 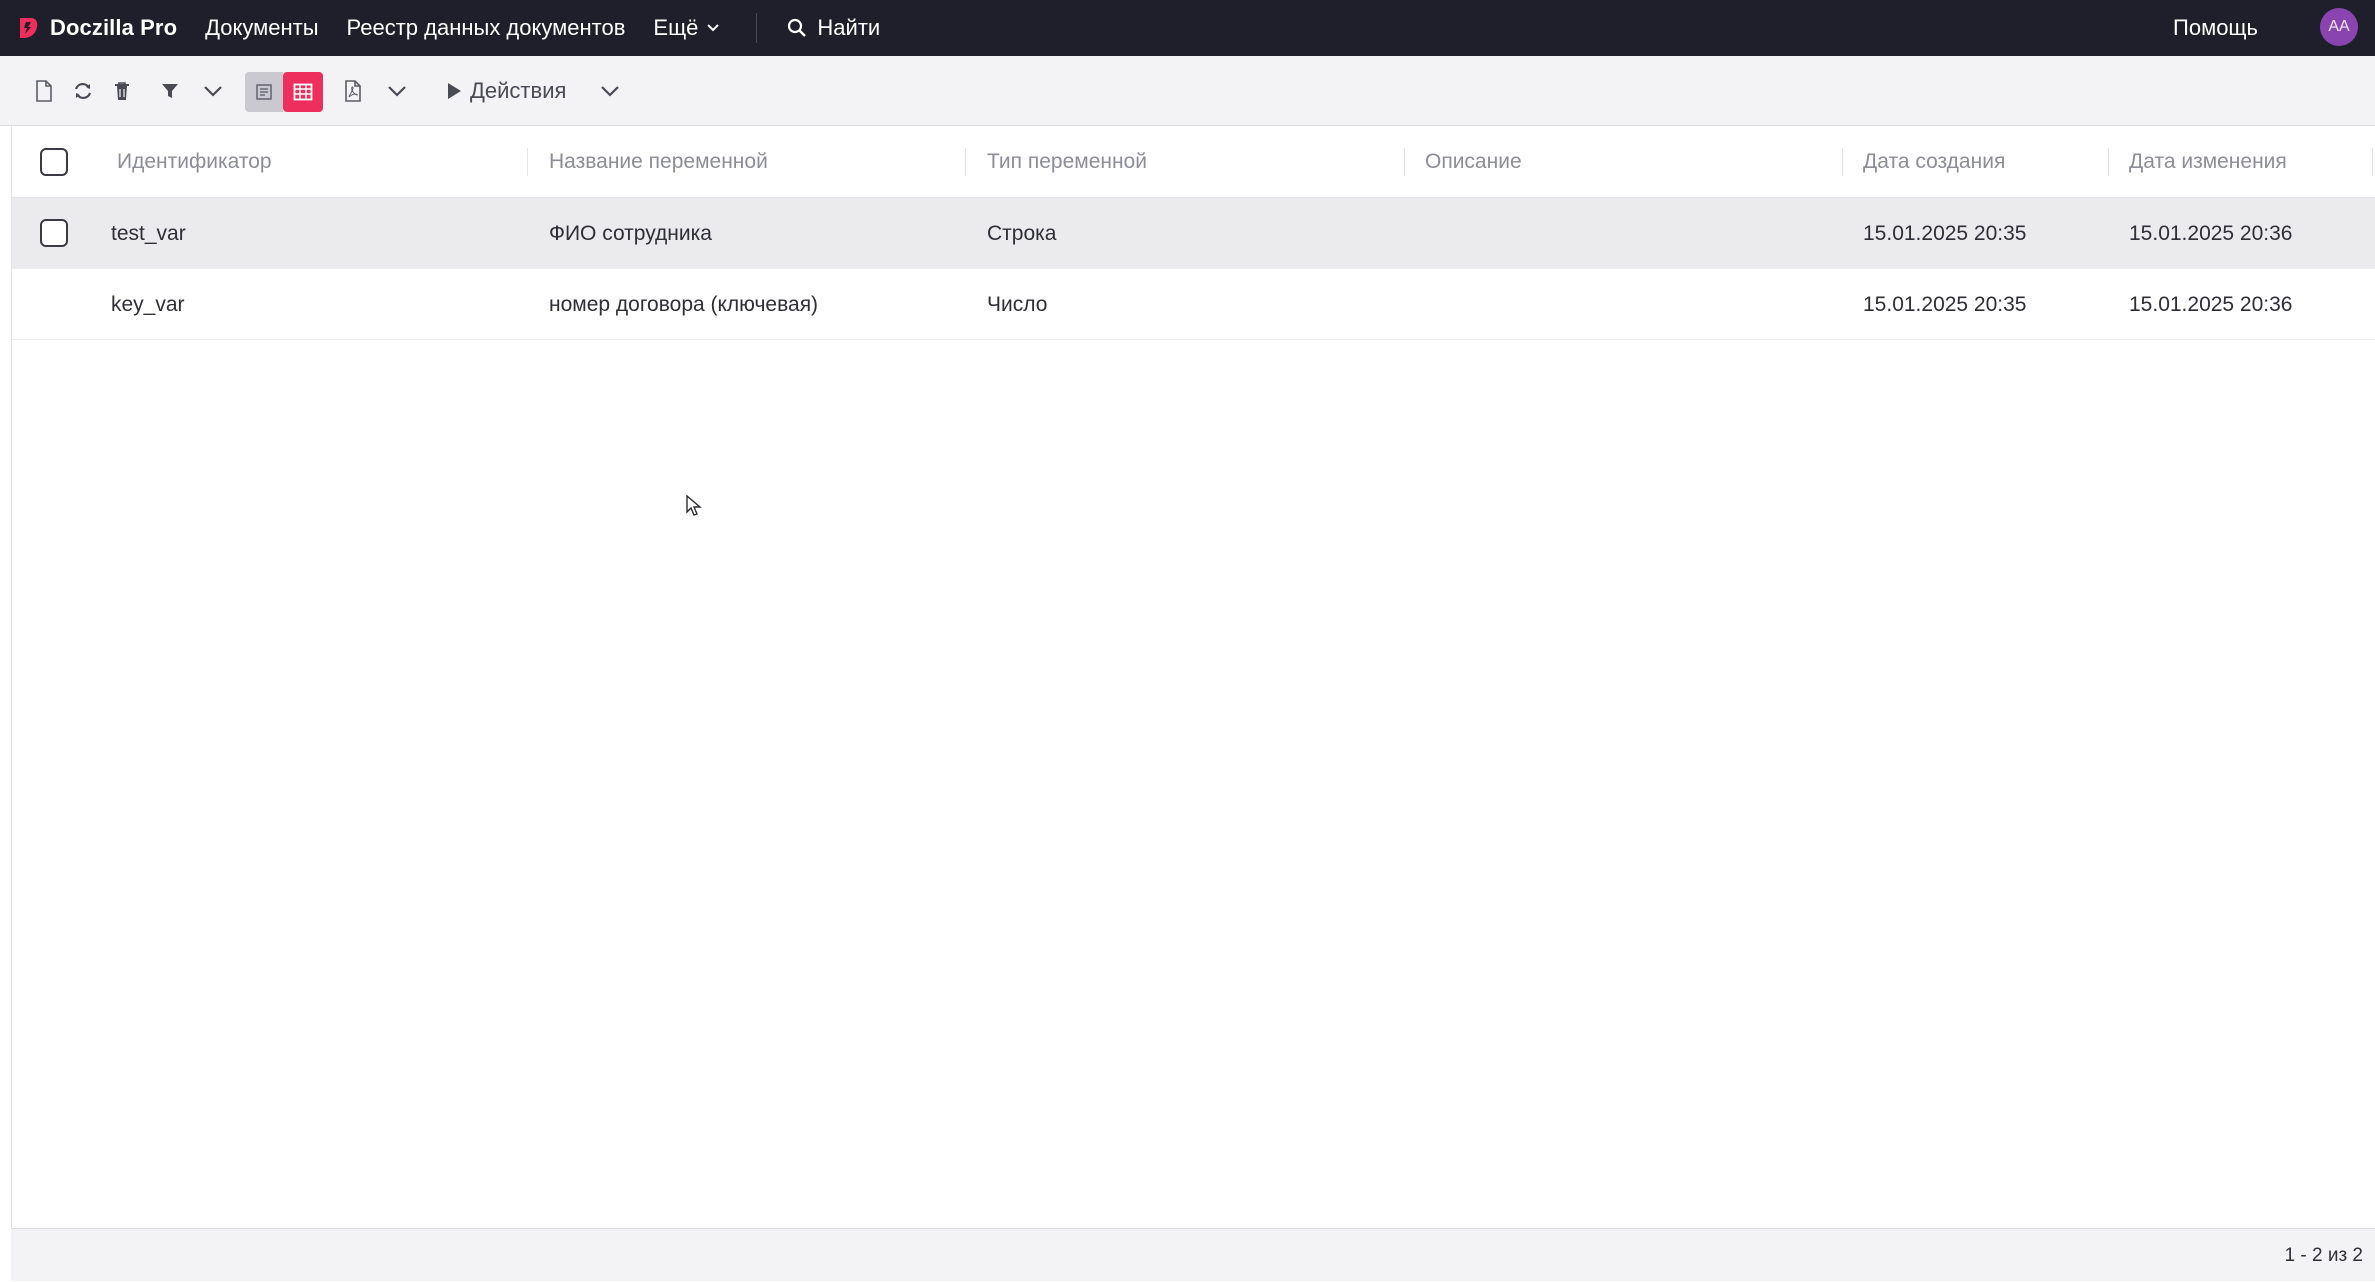 I want to click on select-all-checkbox, so click(x=54, y=162).